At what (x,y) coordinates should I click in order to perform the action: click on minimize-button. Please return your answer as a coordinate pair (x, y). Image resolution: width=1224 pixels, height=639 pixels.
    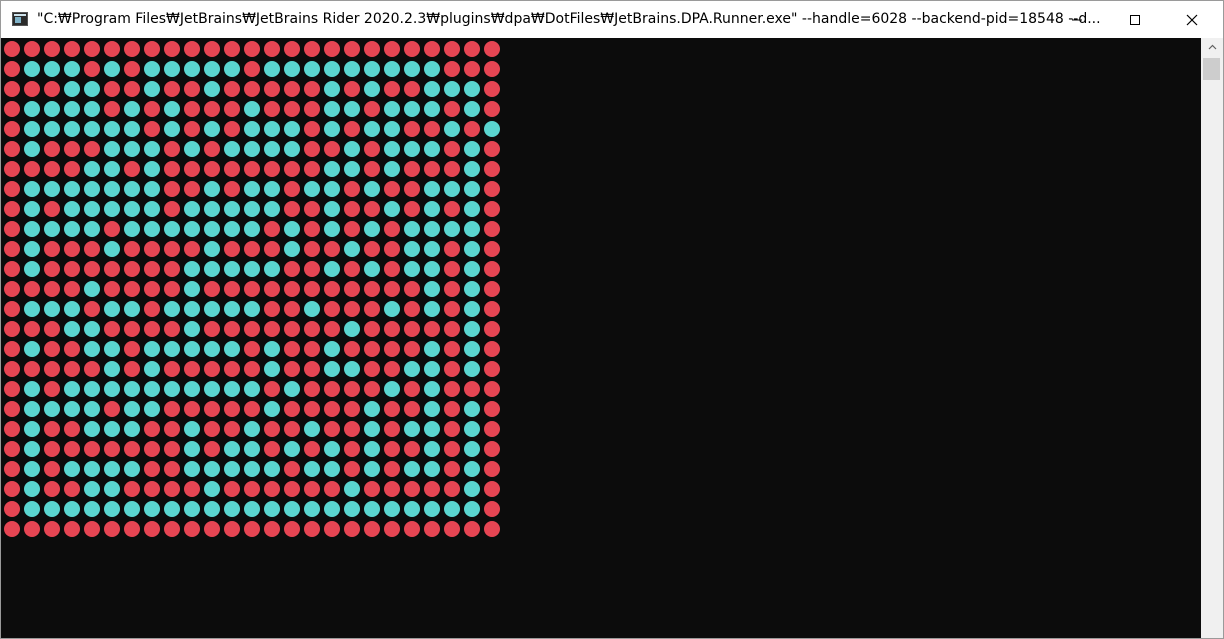
    Looking at the image, I should click on (1077, 19).